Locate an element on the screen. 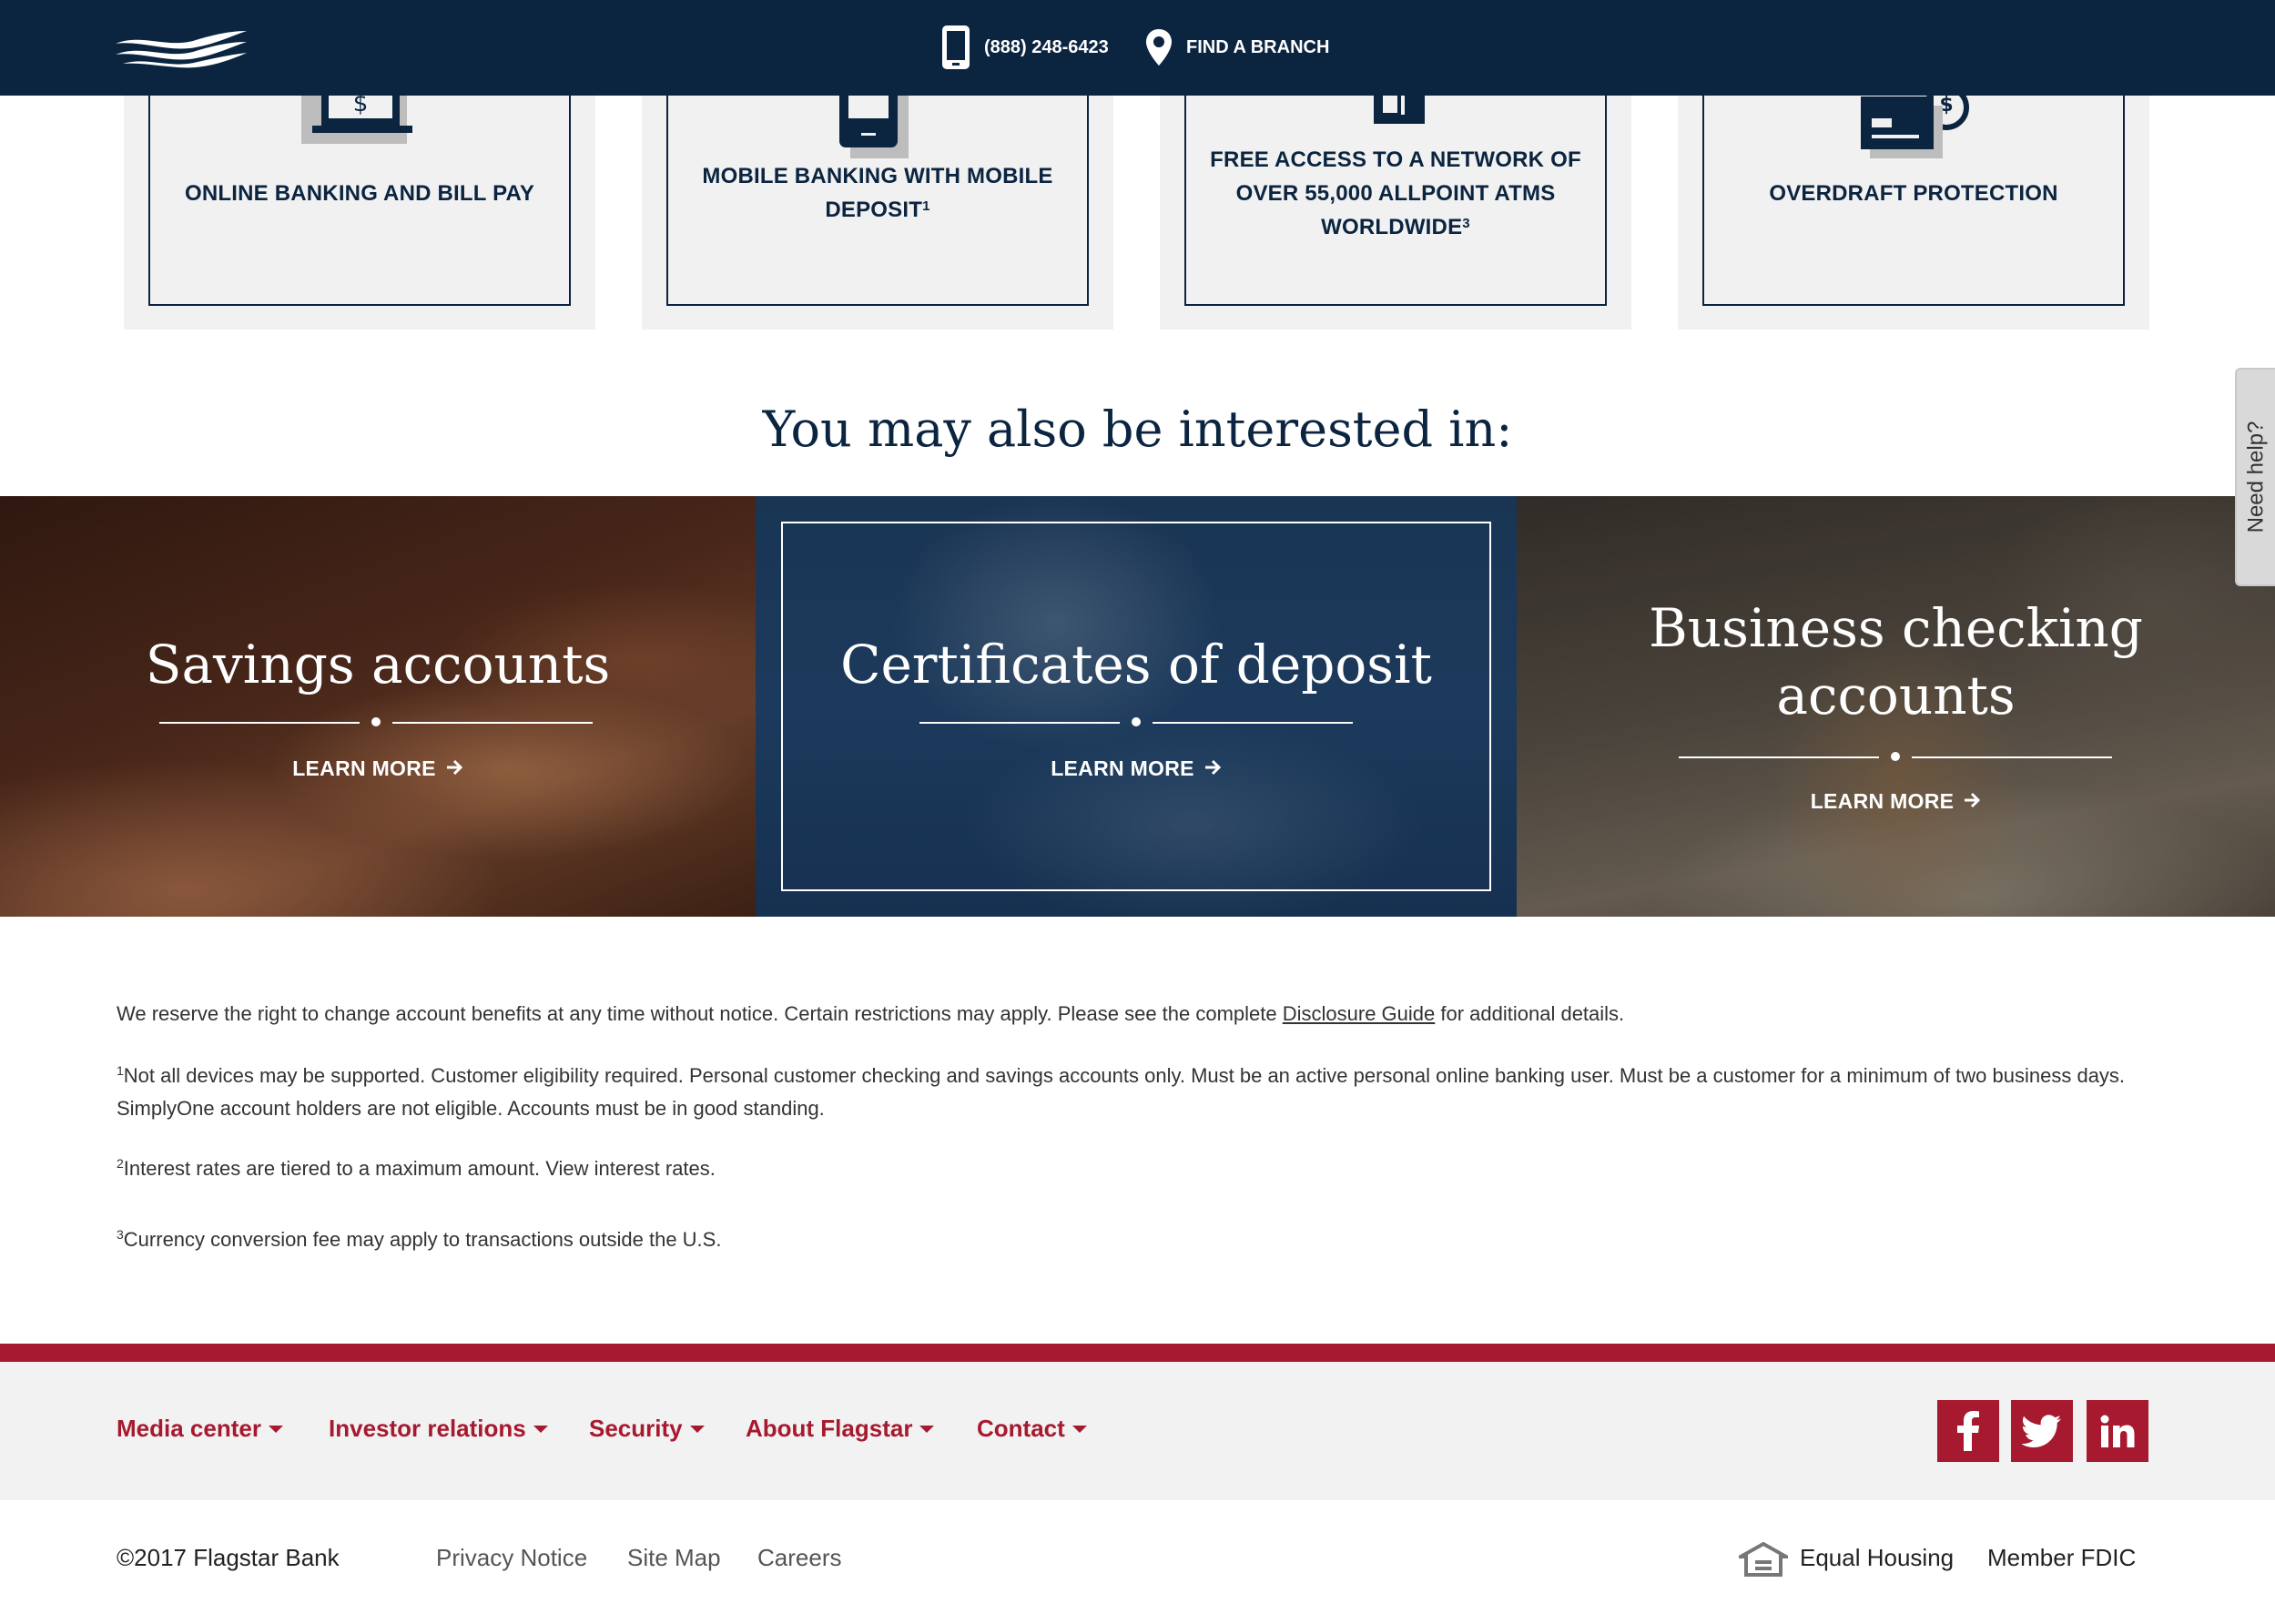  careers-link: Careers is located at coordinates (799, 1558).